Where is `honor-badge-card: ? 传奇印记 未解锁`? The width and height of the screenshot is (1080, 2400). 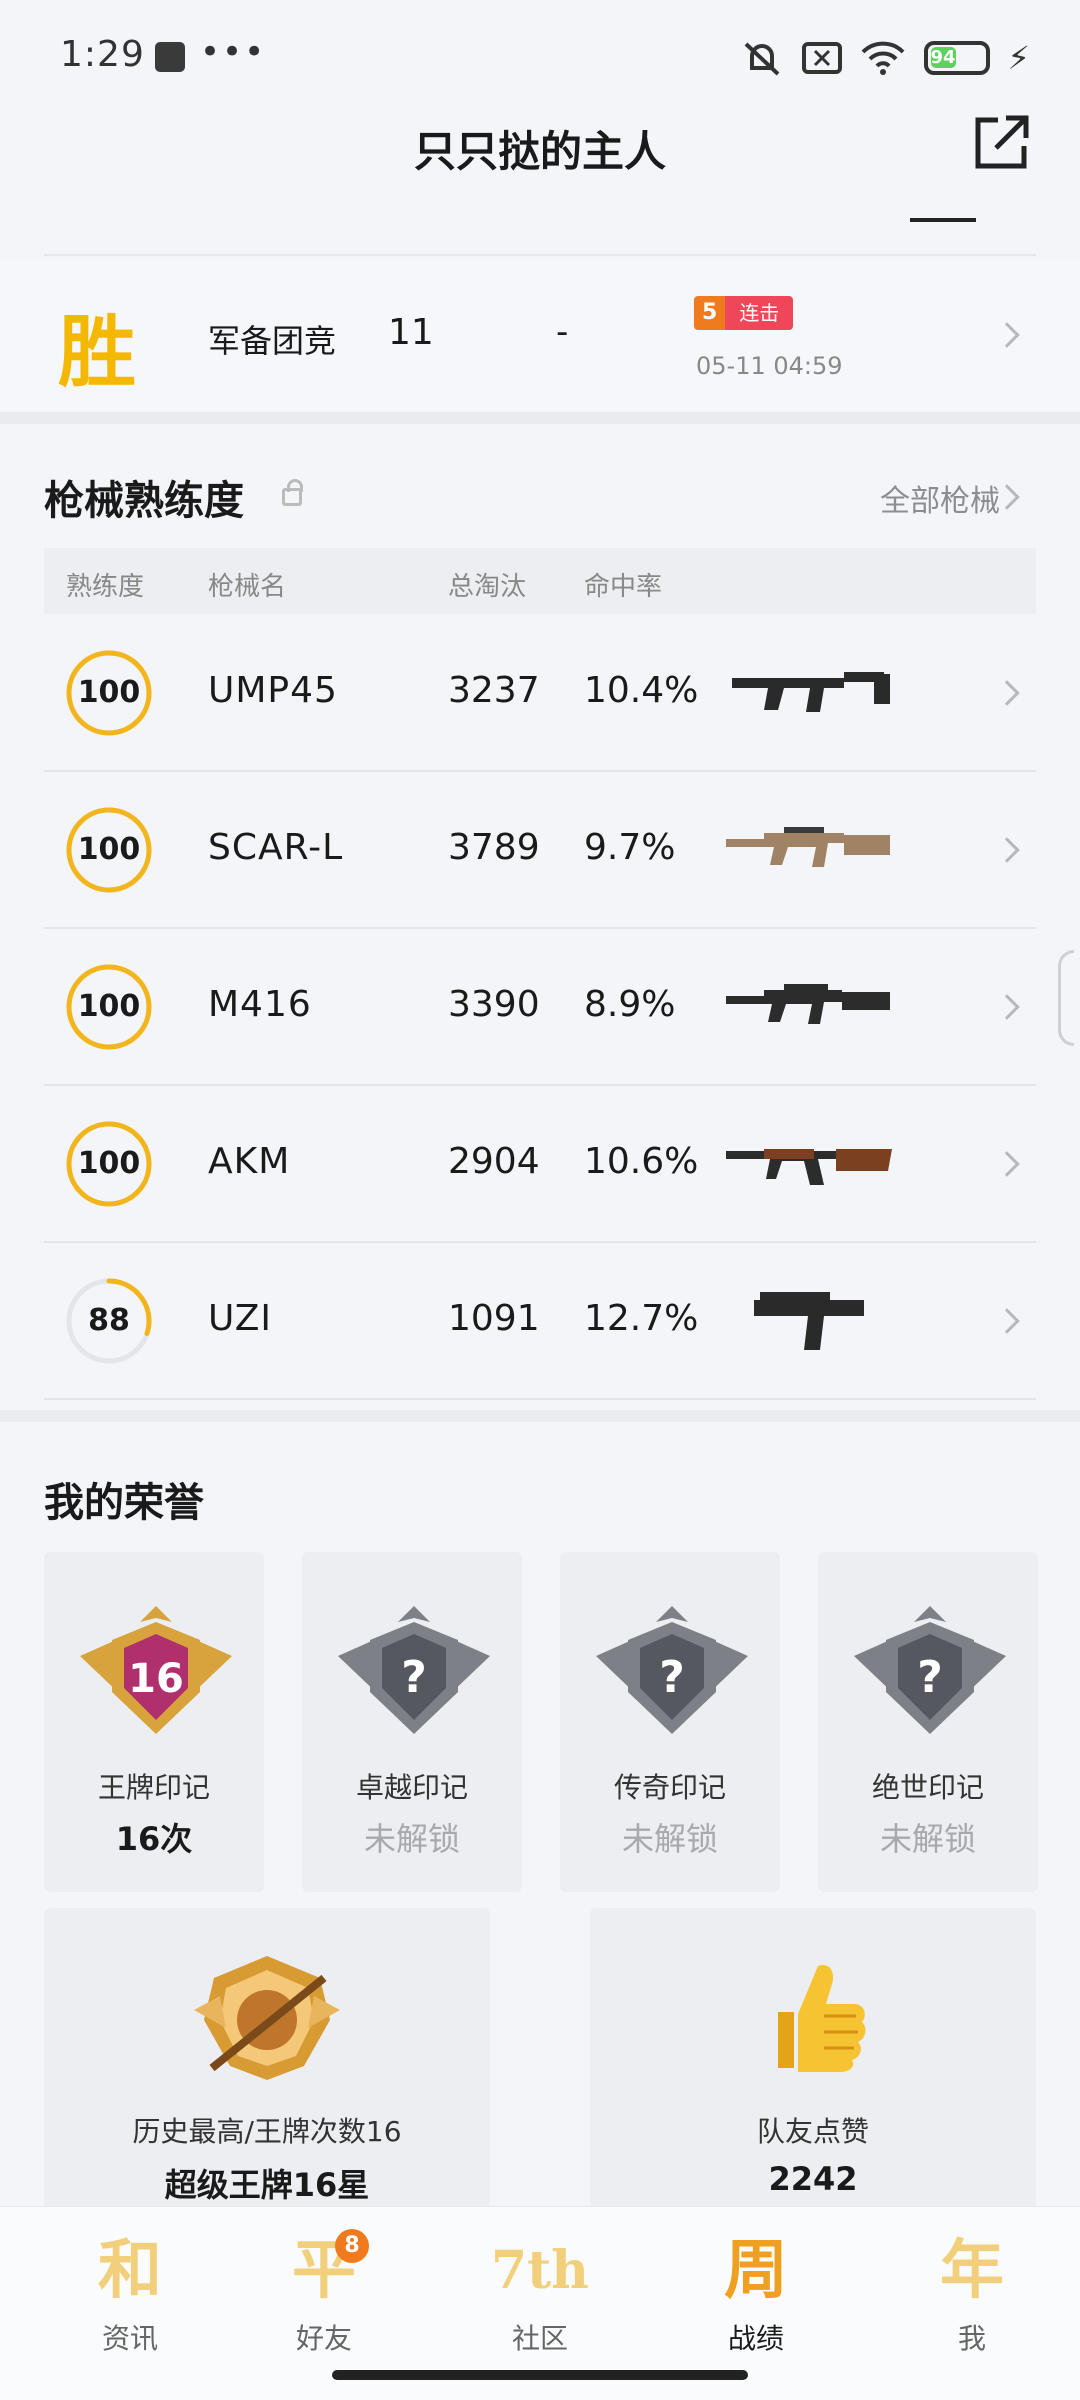
honor-badge-card: ? 传奇印记 未解锁 is located at coordinates (670, 1722).